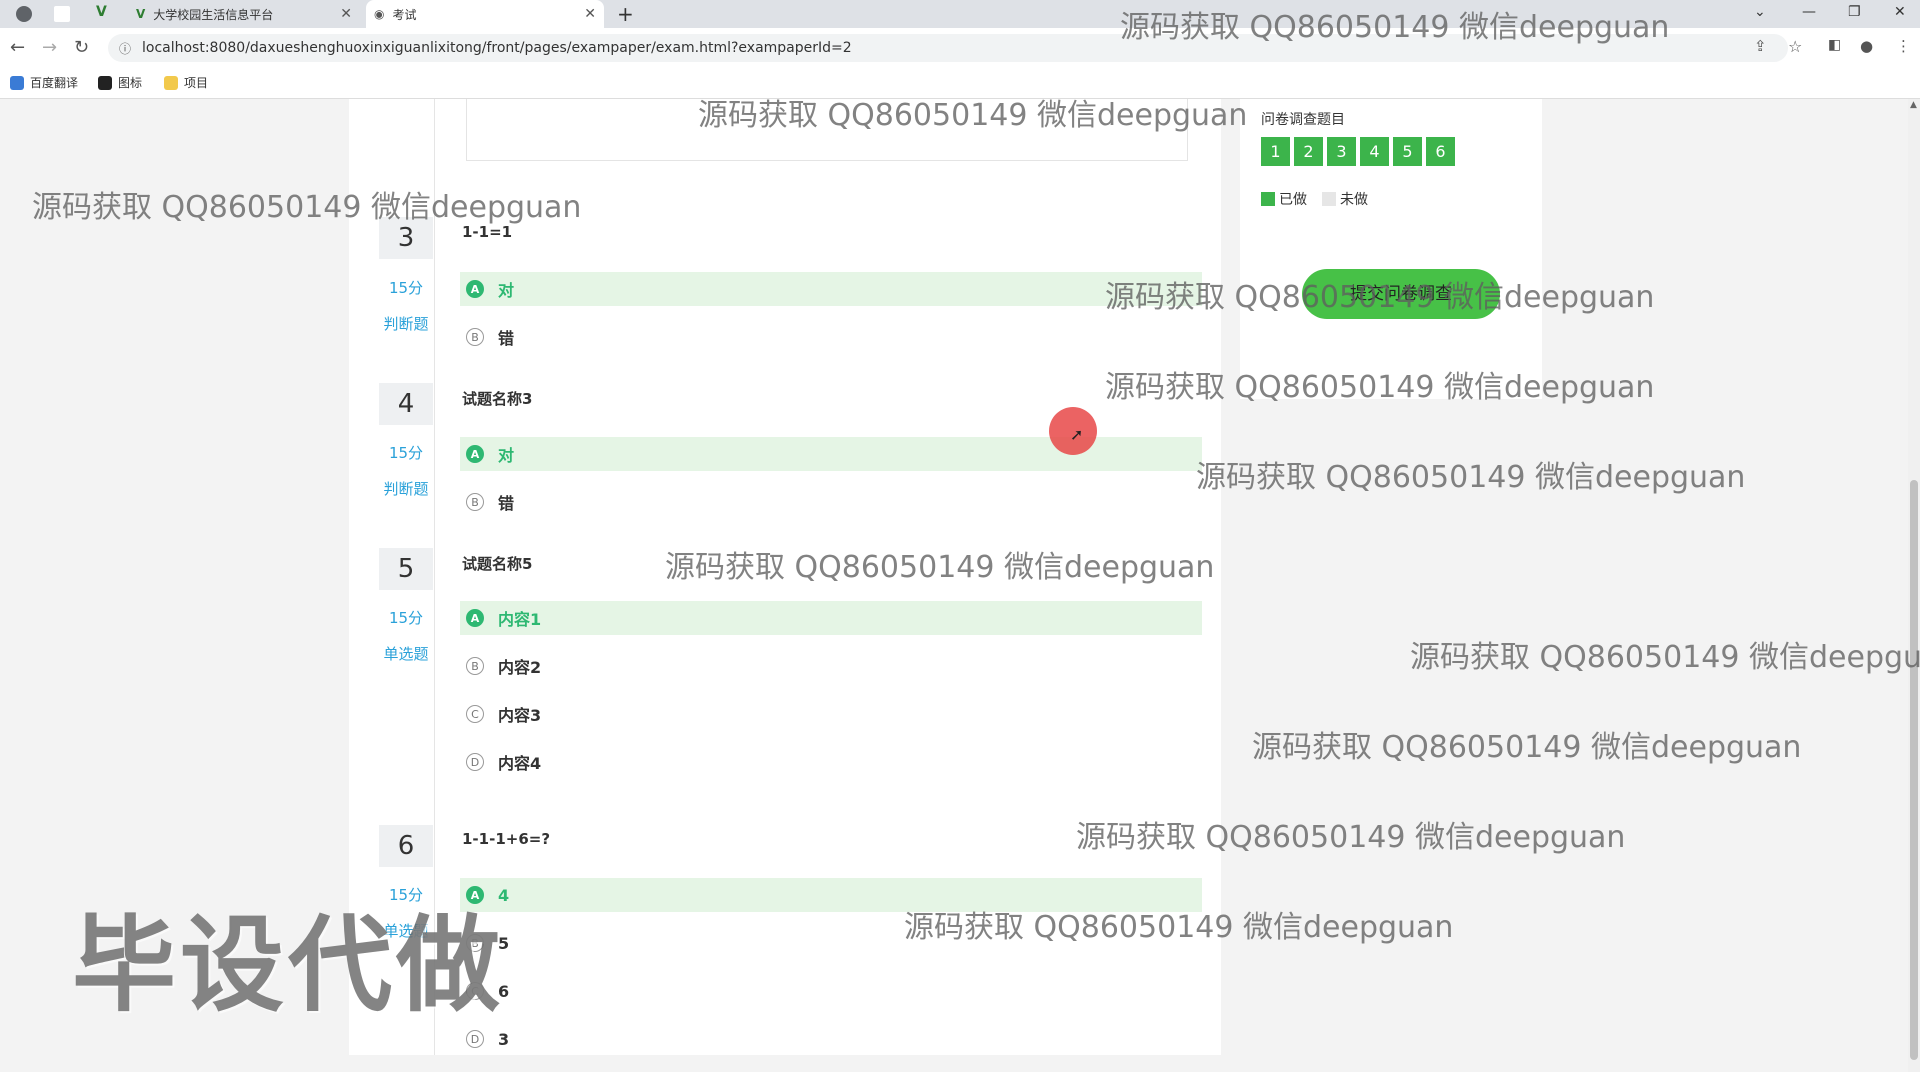  Describe the element at coordinates (49, 47) in the screenshot. I see `forward-icon: →` at that location.